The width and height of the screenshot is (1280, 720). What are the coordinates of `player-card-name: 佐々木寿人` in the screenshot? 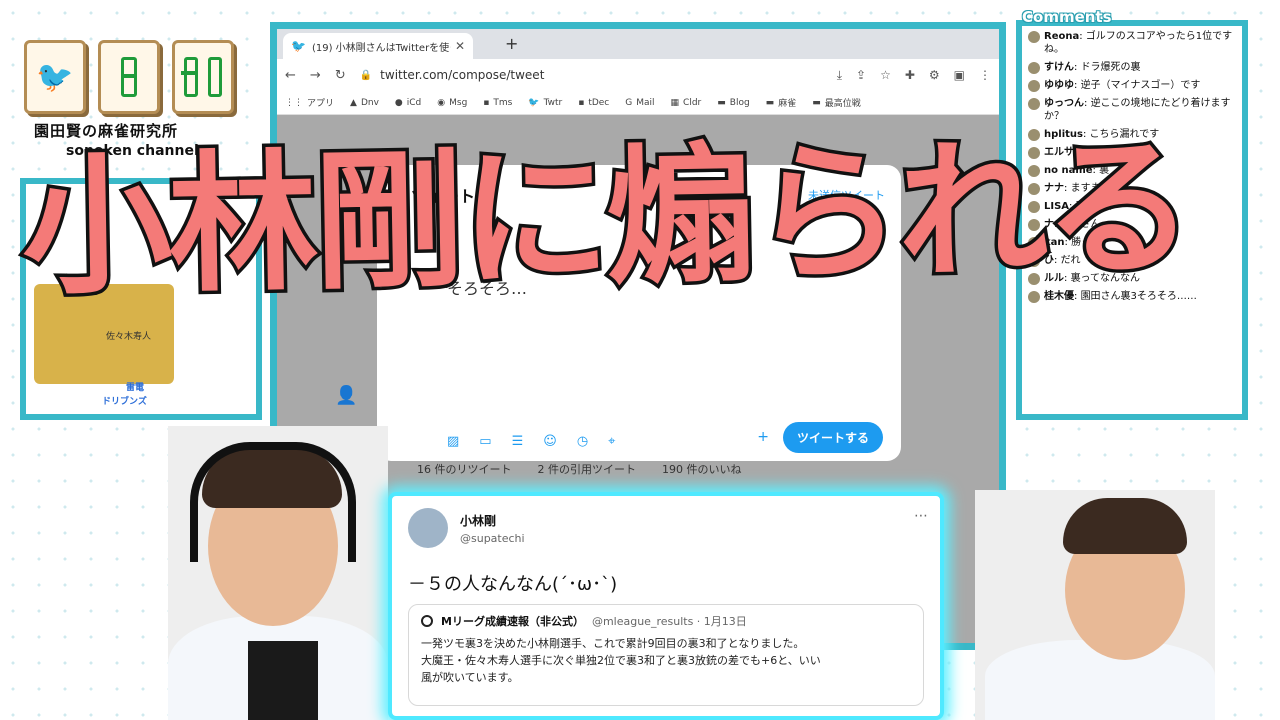 It's located at (129, 337).